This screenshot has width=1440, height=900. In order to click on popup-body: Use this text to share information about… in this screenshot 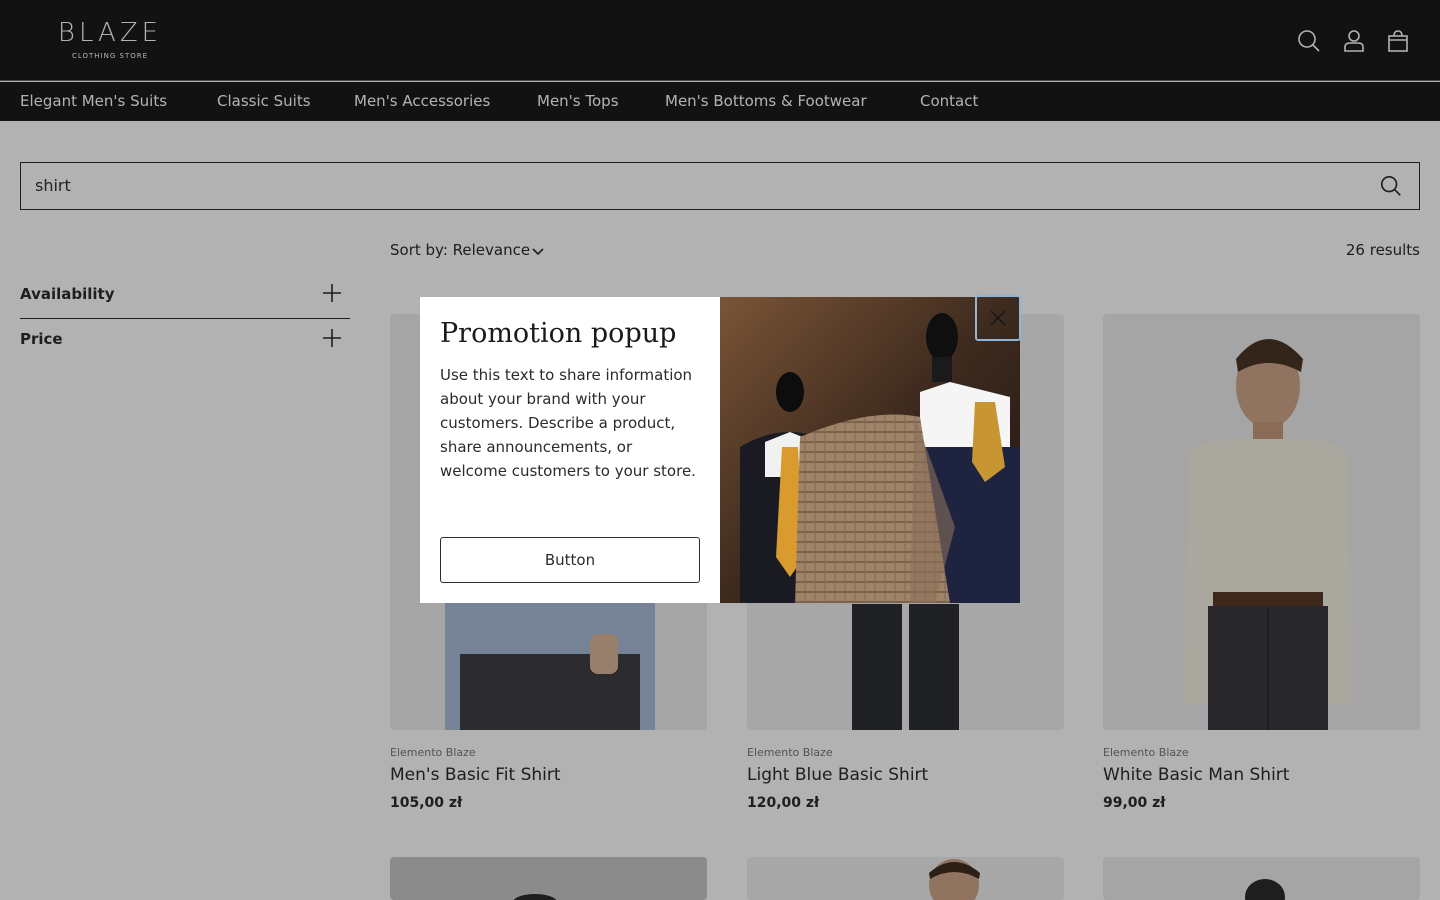, I will do `click(568, 423)`.